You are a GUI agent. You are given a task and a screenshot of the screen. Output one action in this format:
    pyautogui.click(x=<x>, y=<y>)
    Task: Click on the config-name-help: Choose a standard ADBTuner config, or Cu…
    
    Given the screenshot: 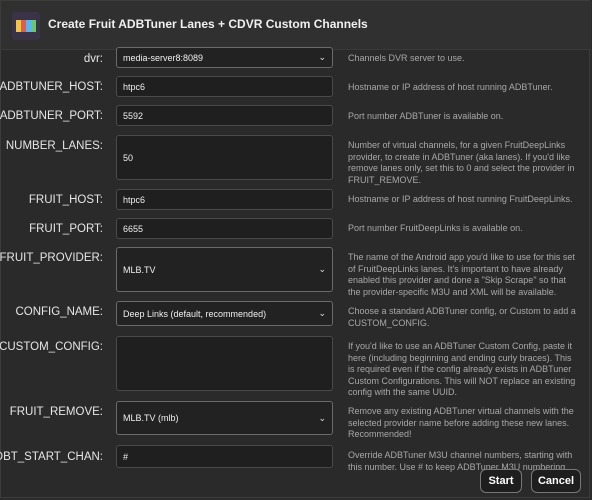 What is the action you would take?
    pyautogui.click(x=462, y=317)
    